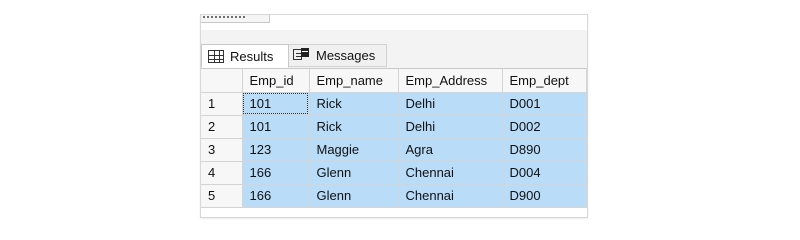  What do you see at coordinates (276, 81) in the screenshot?
I see `column-header-emp-id: Emp_id` at bounding box center [276, 81].